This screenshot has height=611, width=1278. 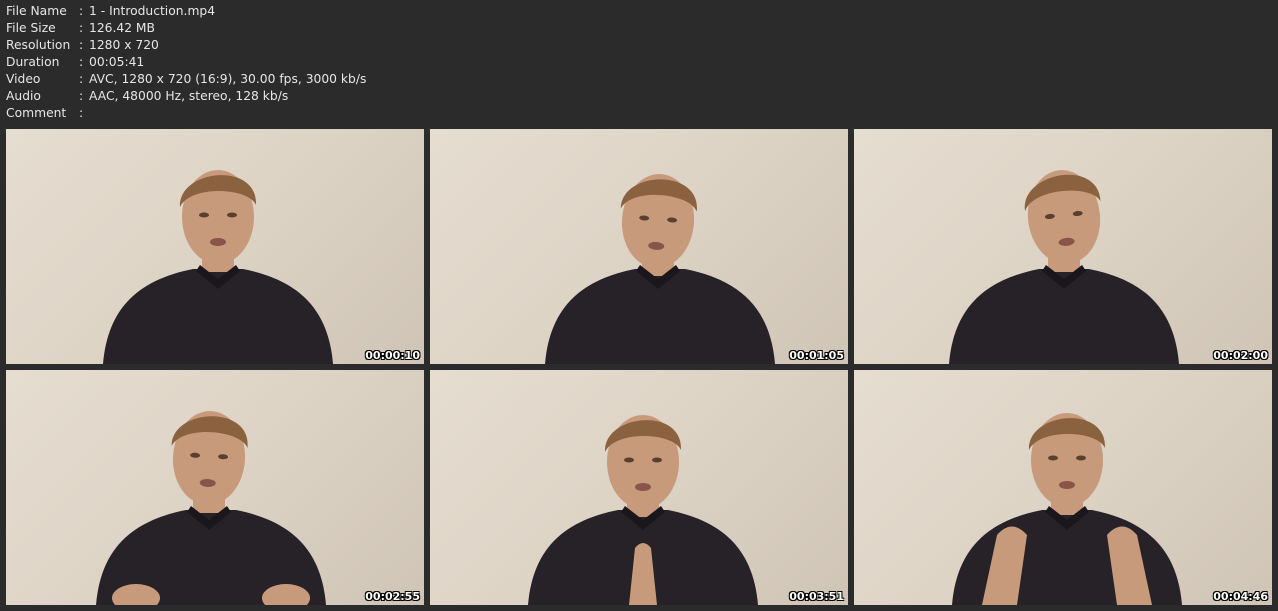 I want to click on info-row-file-name: File Name : 1 - Introduction.mp4, so click(x=186, y=11).